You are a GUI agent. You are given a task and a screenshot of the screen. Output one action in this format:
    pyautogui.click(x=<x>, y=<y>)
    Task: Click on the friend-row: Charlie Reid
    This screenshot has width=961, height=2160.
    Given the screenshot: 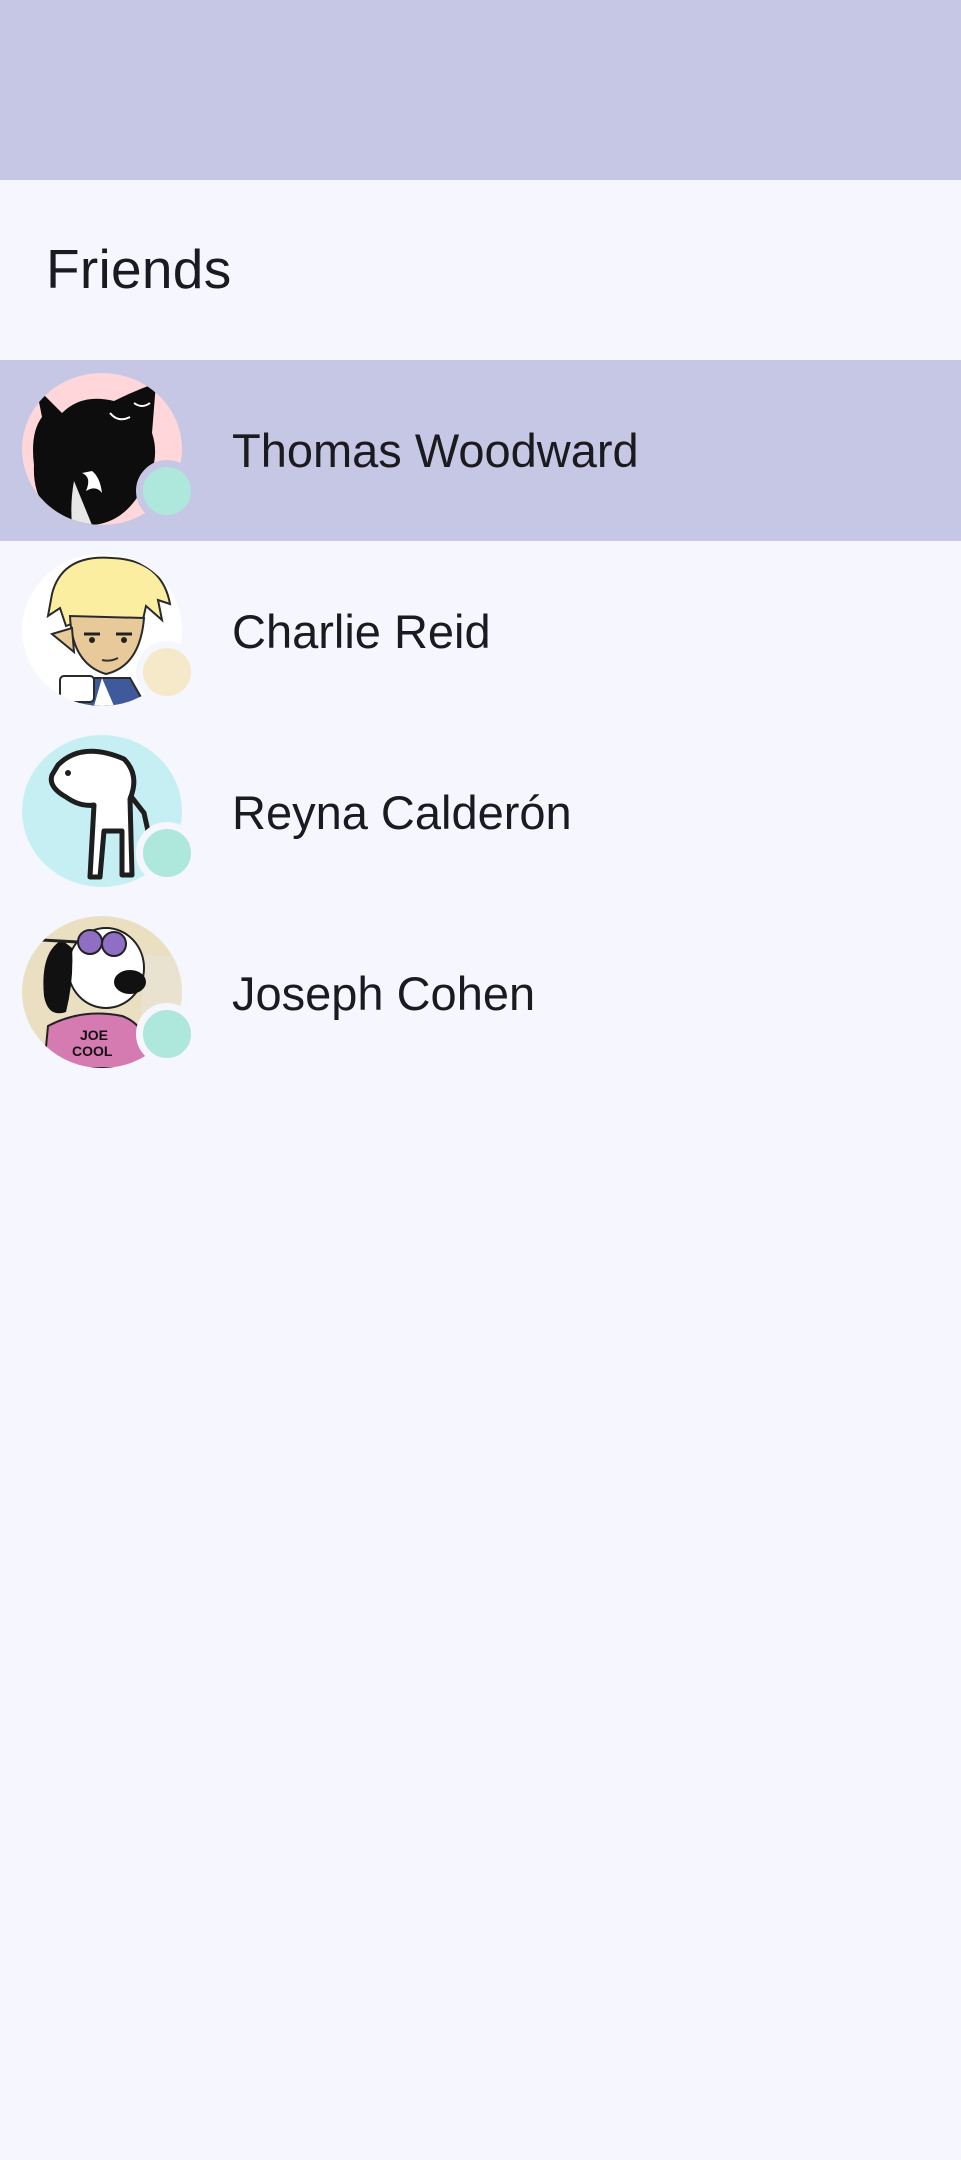 What is the action you would take?
    pyautogui.click(x=480, y=631)
    